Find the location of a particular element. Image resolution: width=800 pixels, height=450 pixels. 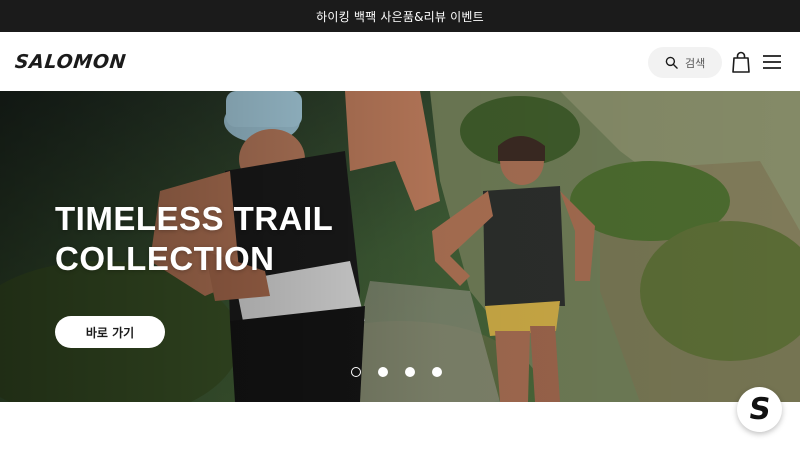

chat-button: S is located at coordinates (759, 409).